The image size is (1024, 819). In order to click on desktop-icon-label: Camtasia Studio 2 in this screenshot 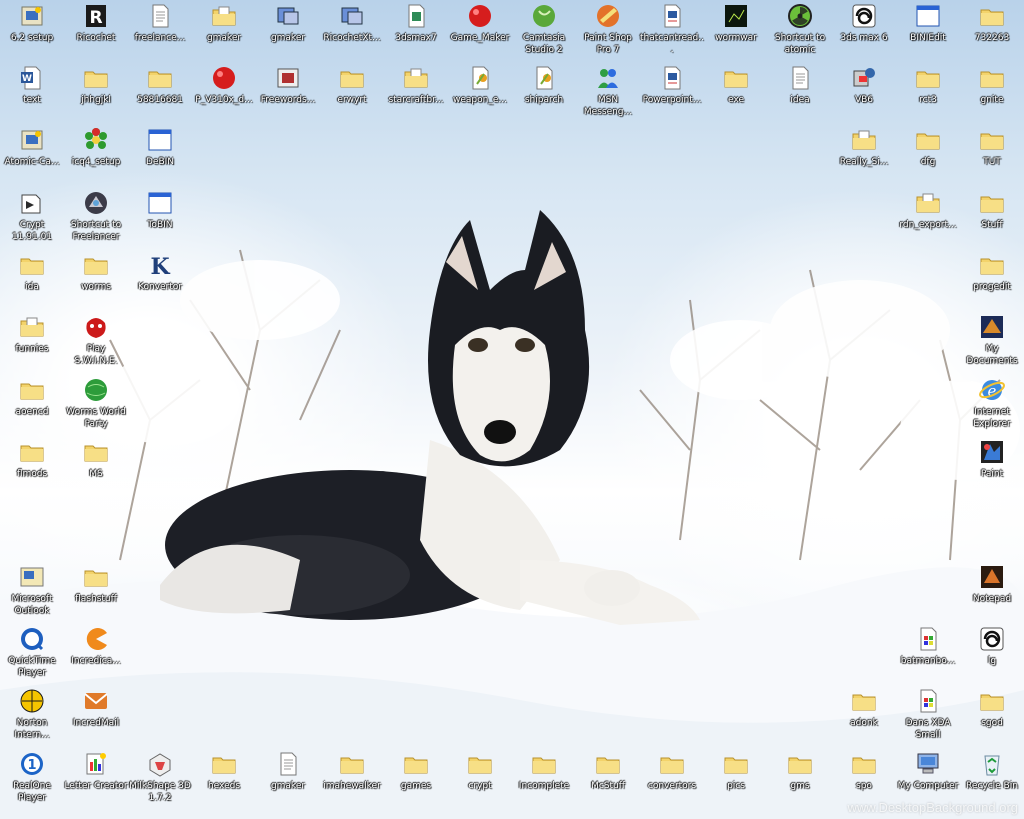, I will do `click(544, 44)`.